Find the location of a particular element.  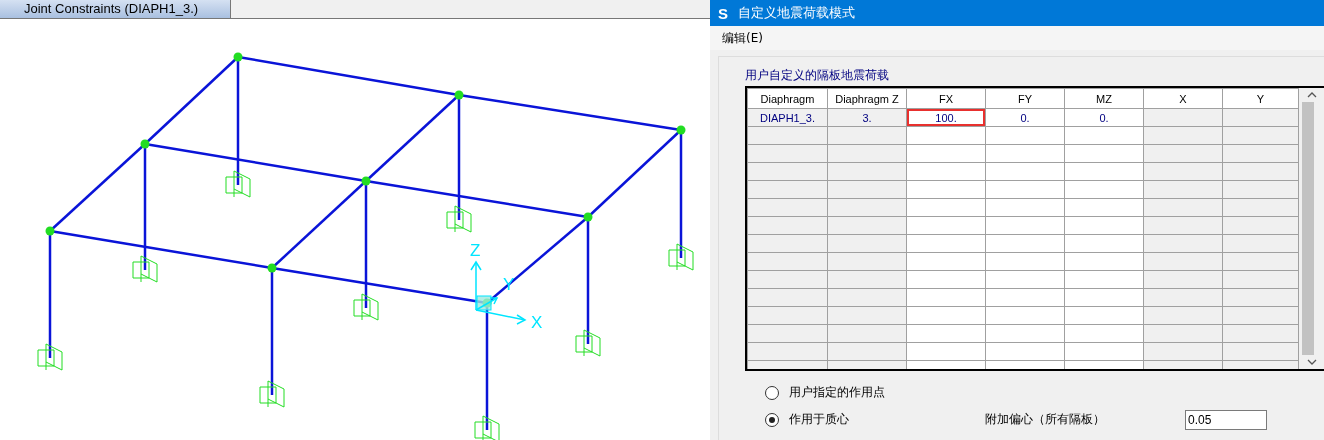

radio-label: 用户指定的作用点 is located at coordinates (837, 392).